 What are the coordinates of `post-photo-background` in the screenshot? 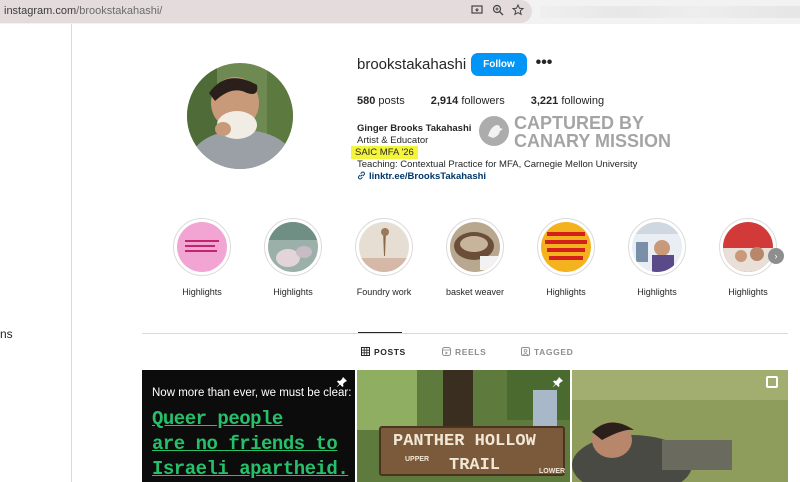 It's located at (680, 426).